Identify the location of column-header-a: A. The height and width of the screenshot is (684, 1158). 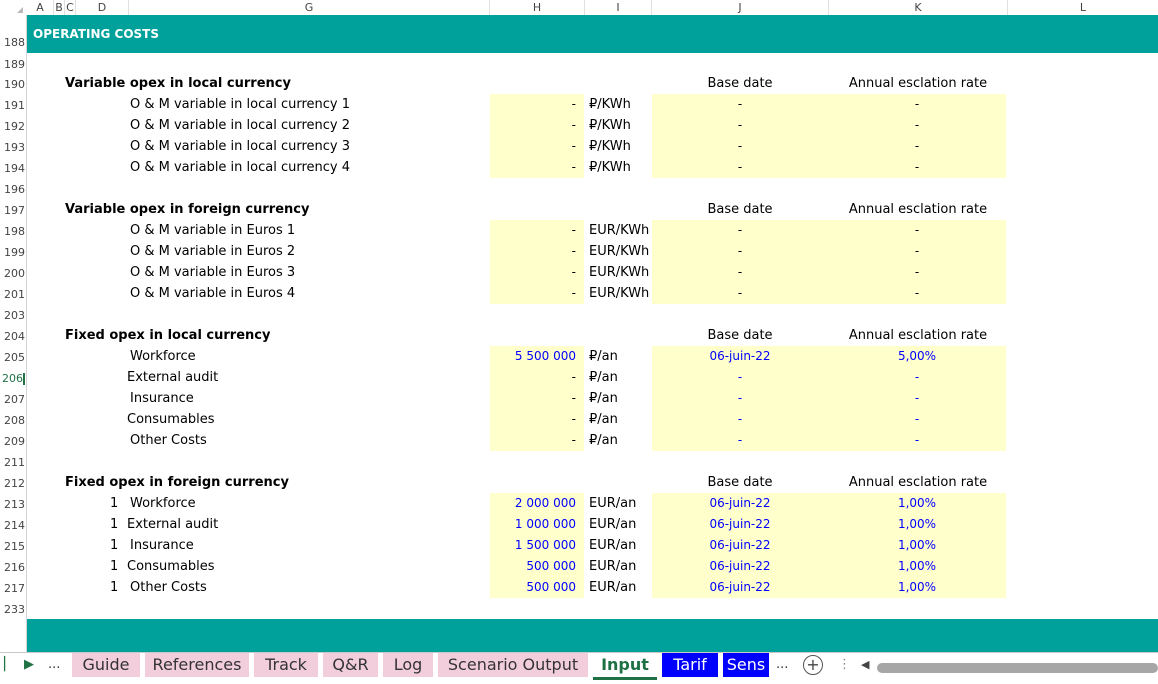
(40, 7).